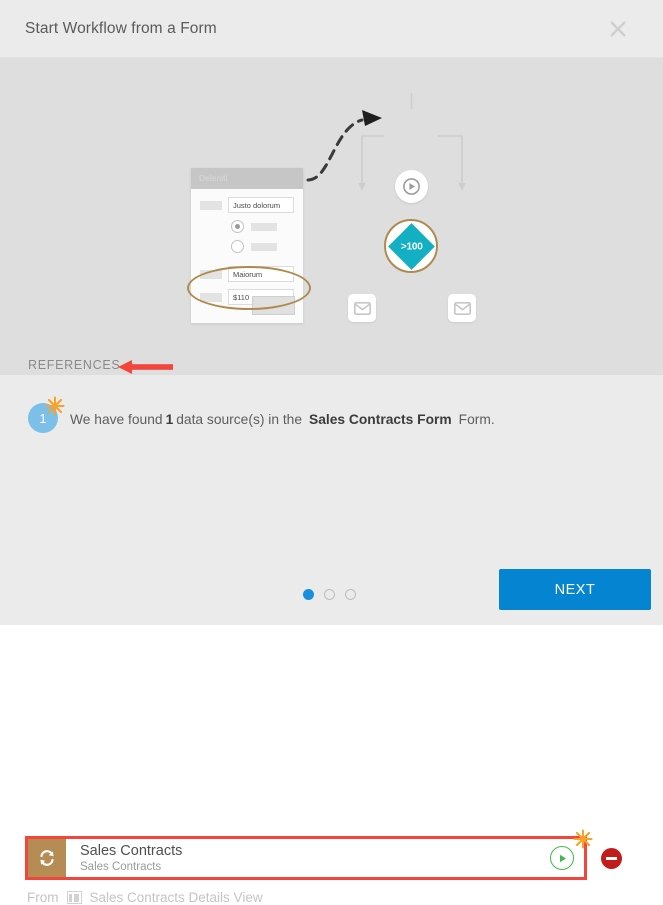 The width and height of the screenshot is (663, 905). Describe the element at coordinates (247, 178) in the screenshot. I see `form-card-title: Deleniti` at that location.